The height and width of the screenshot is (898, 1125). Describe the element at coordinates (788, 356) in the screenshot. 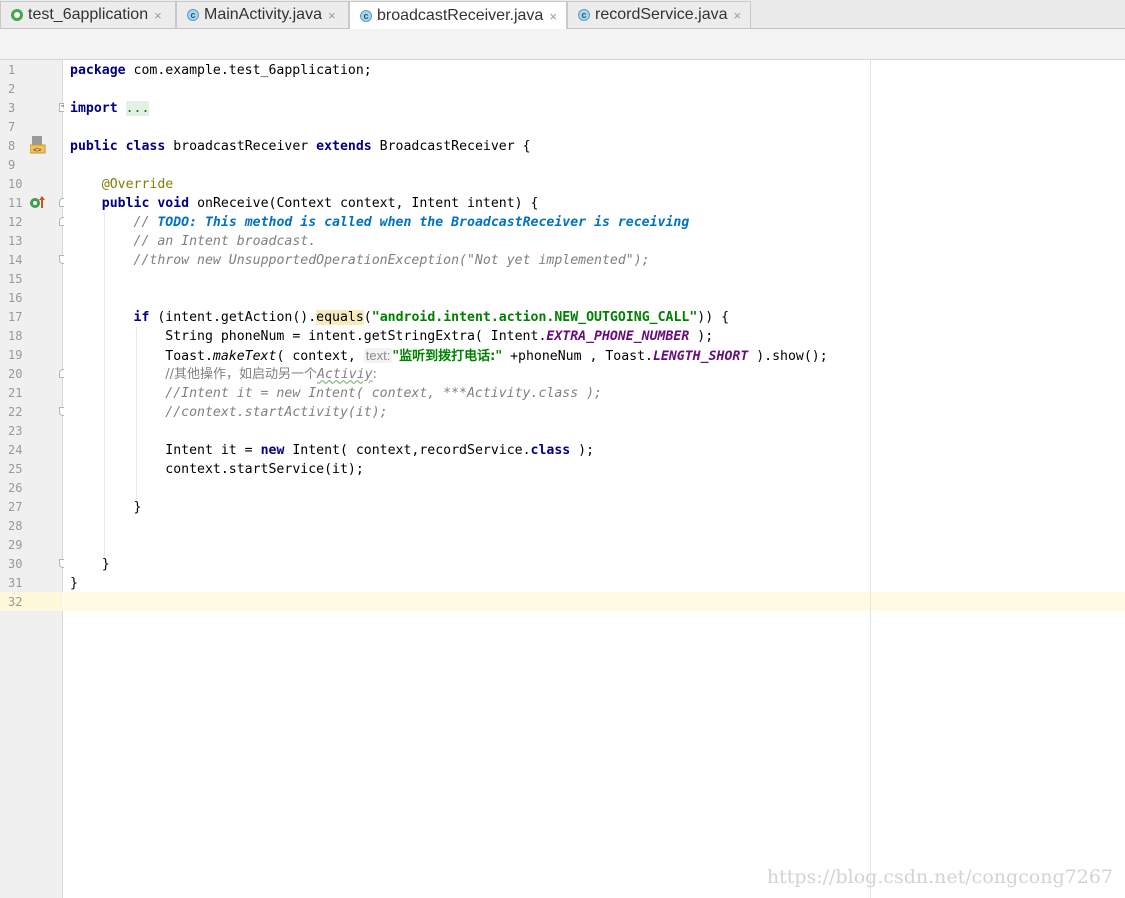

I see `code-text: ).show();` at that location.